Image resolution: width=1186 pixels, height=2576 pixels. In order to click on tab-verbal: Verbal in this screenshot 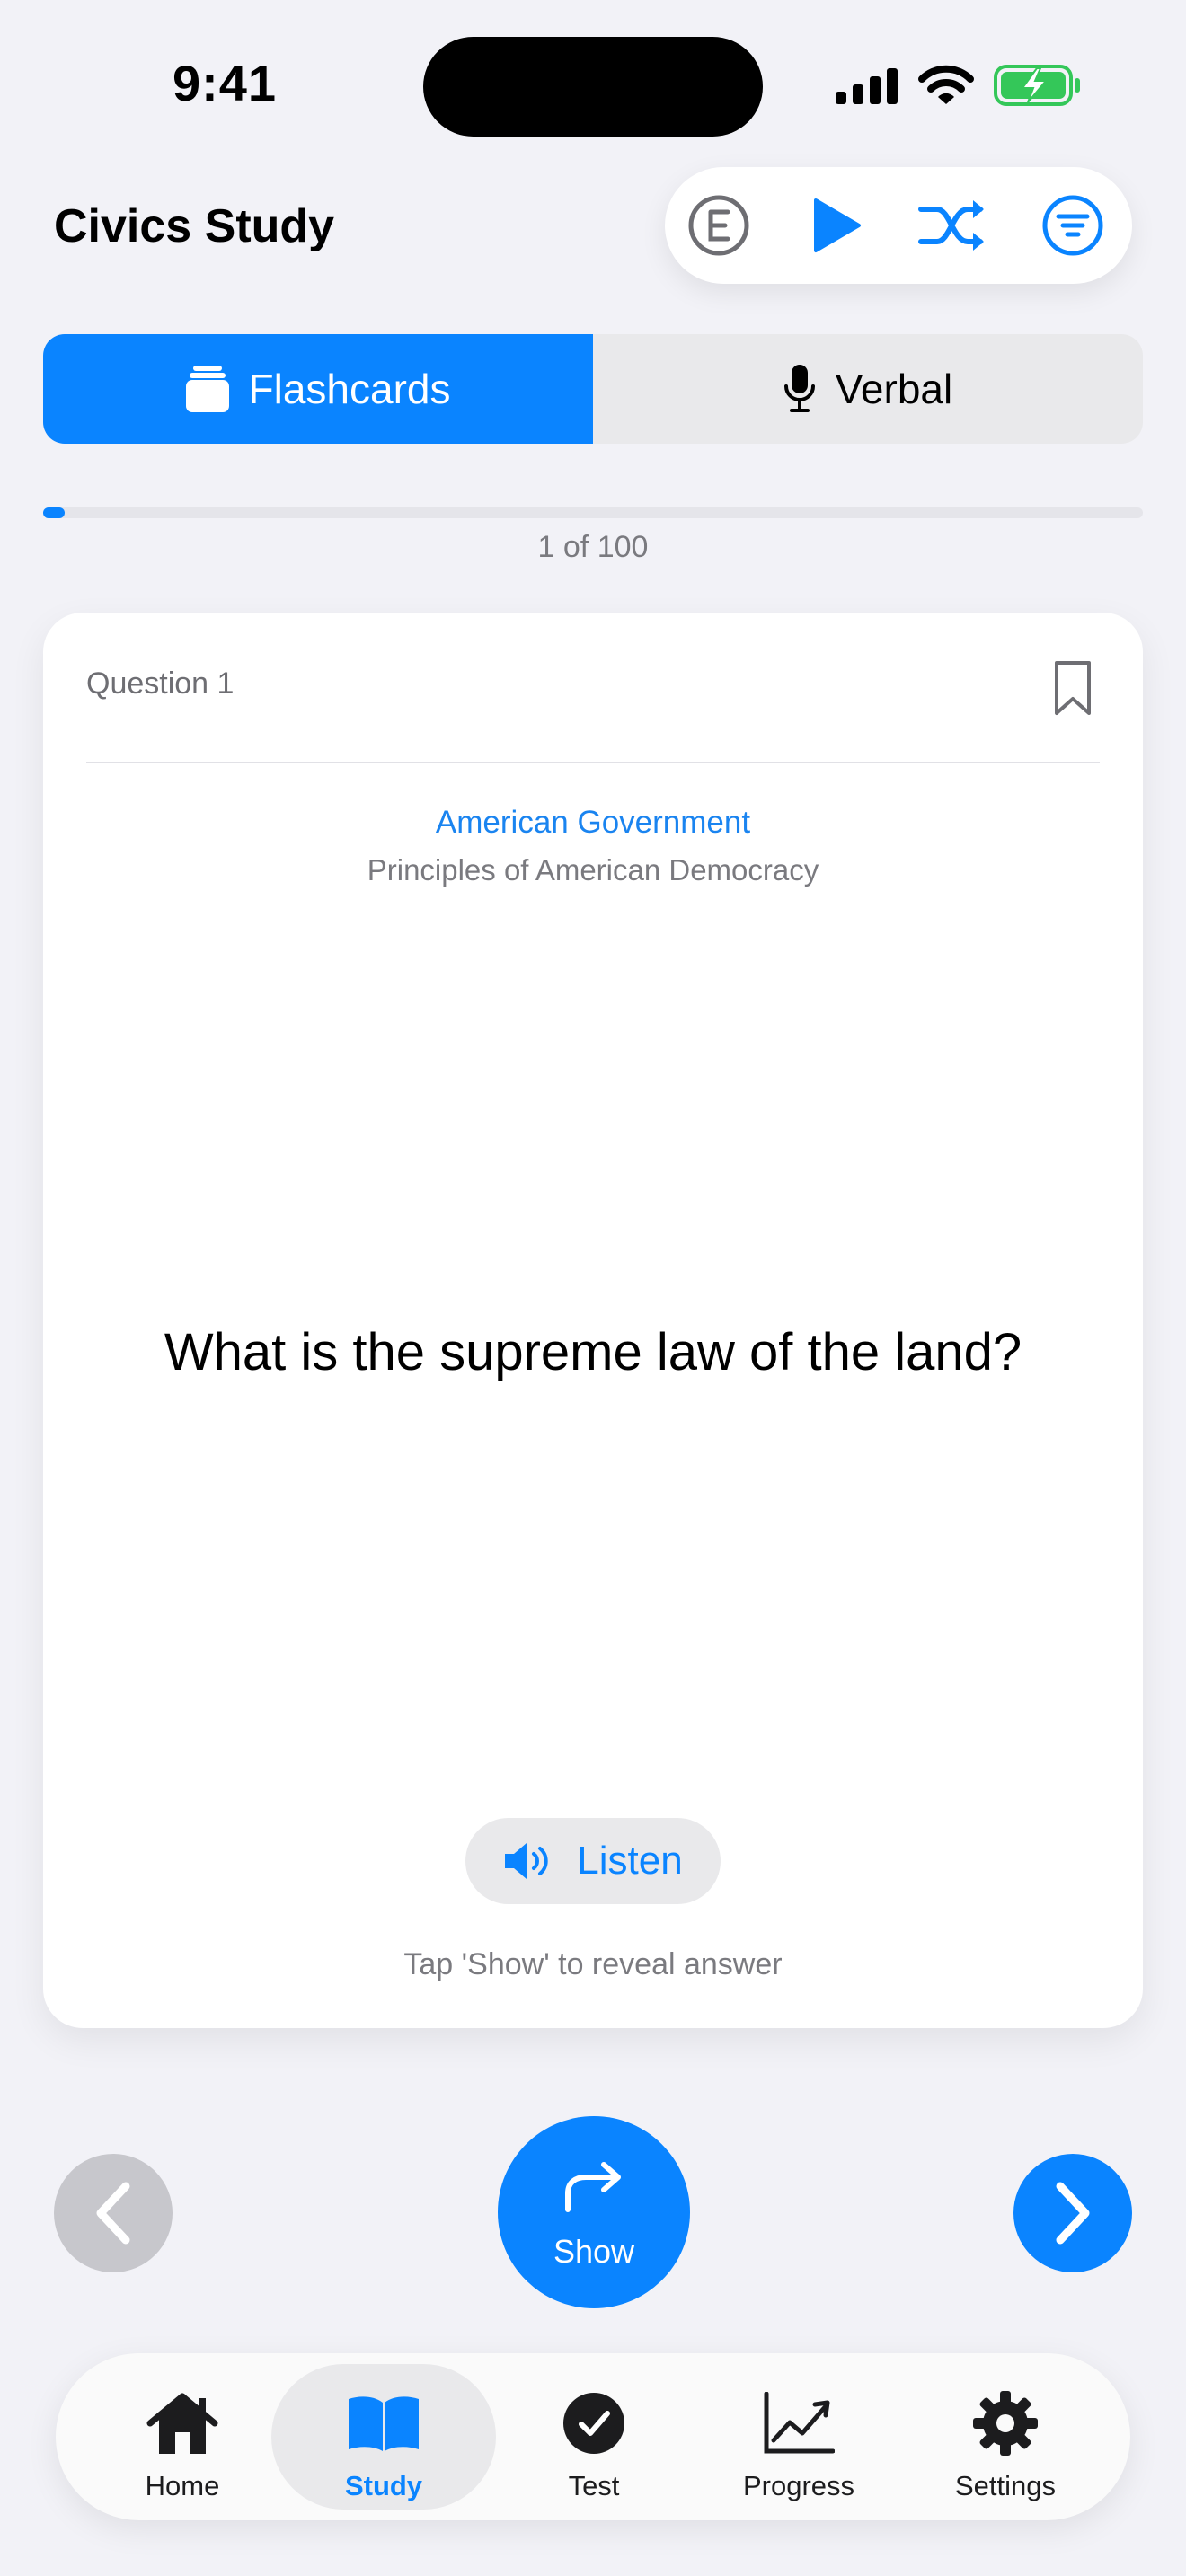, I will do `click(868, 389)`.